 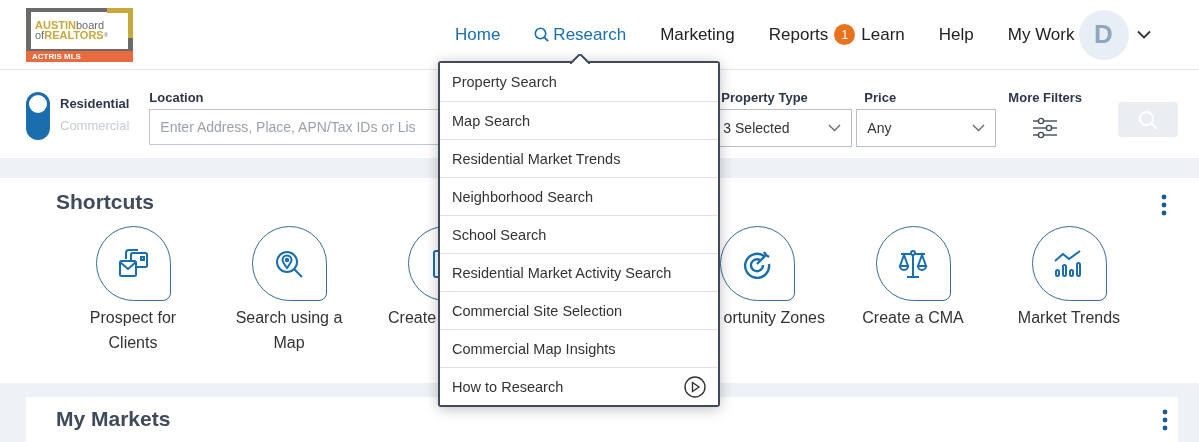 I want to click on sliders-icon, so click(x=1045, y=128).